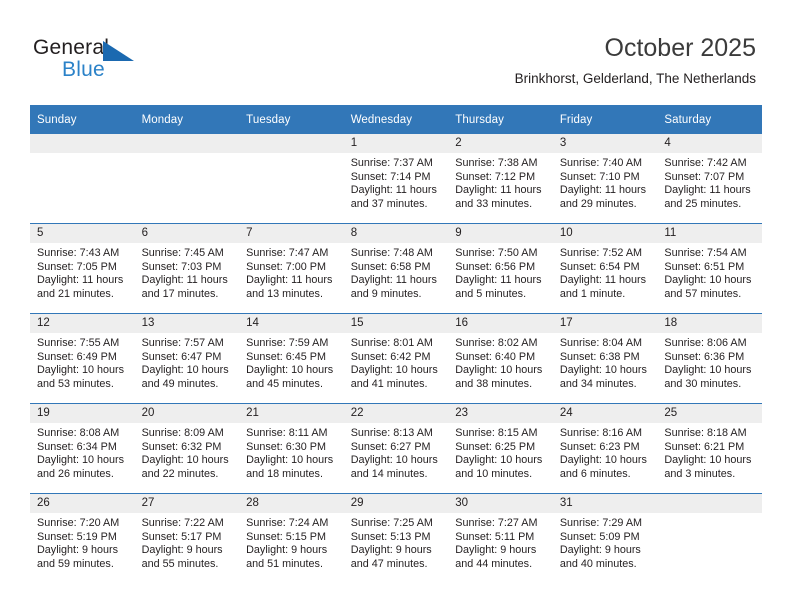 The width and height of the screenshot is (792, 612). I want to click on day-number: 31, so click(605, 503).